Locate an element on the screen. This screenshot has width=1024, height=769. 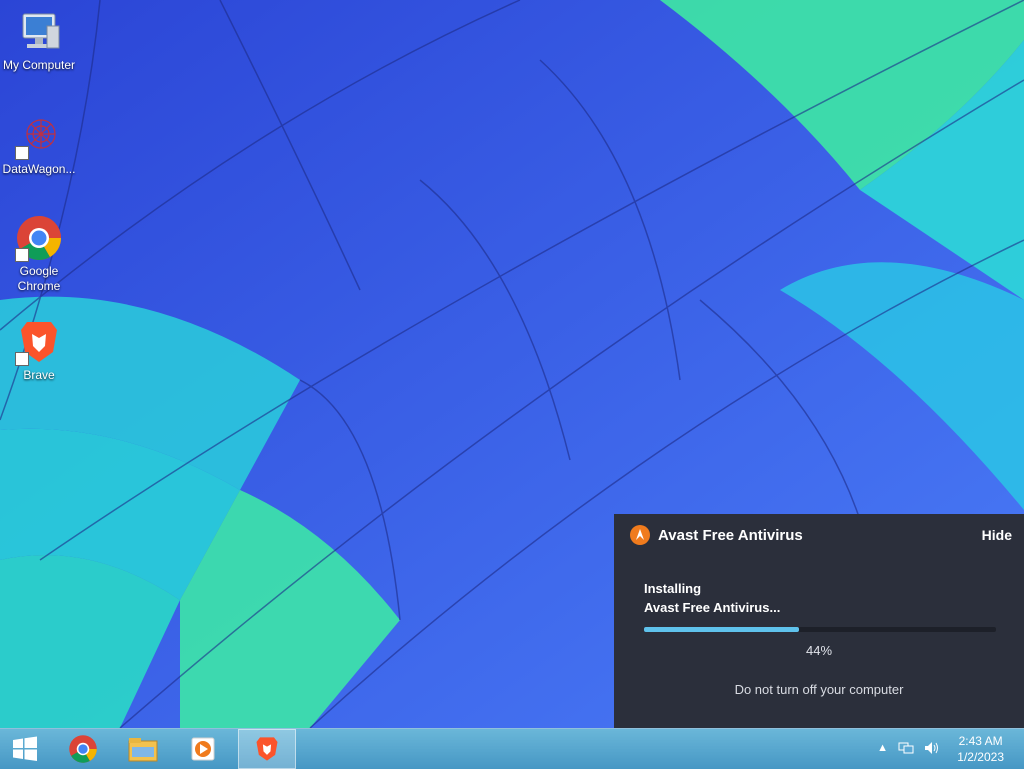
avast-title: Avast Free Antivirus is located at coordinates (730, 535).